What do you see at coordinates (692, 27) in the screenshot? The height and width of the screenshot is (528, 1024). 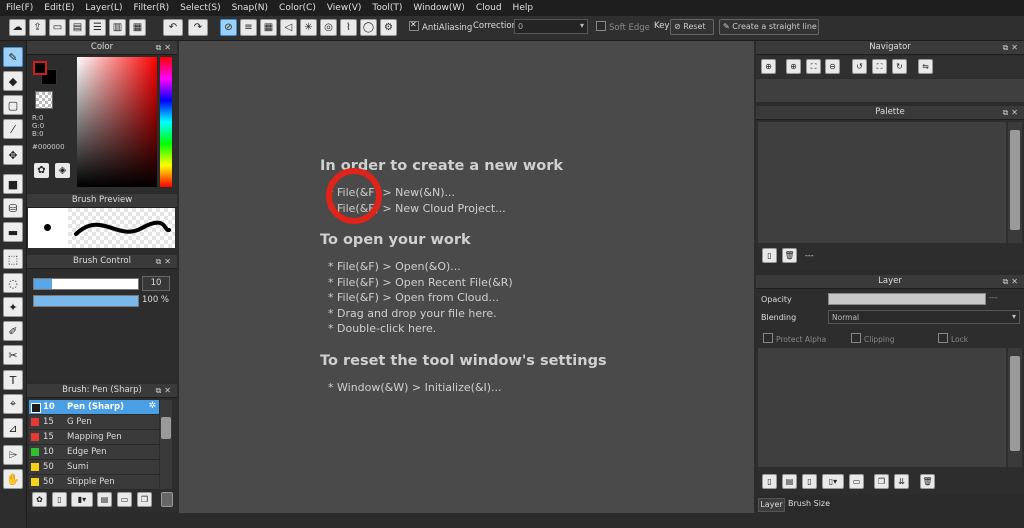 I see `reset-button: ⊘ Reset` at bounding box center [692, 27].